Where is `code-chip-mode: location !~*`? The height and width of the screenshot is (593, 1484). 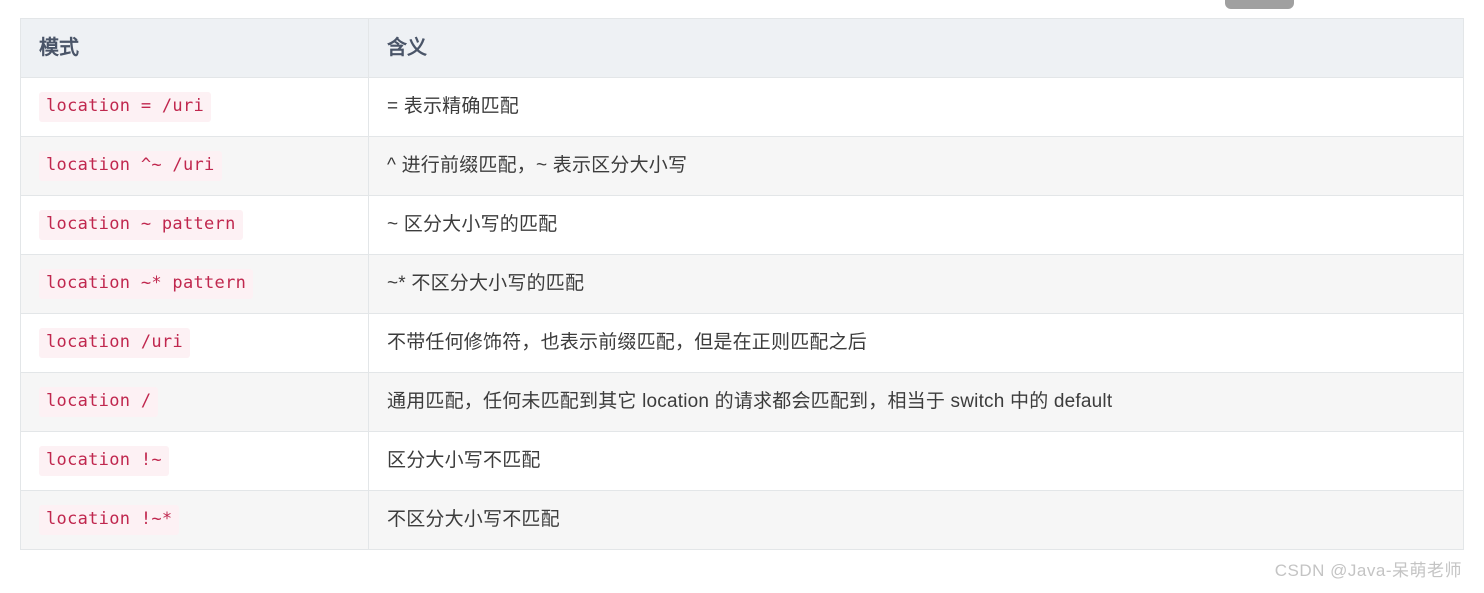 code-chip-mode: location !~* is located at coordinates (109, 520).